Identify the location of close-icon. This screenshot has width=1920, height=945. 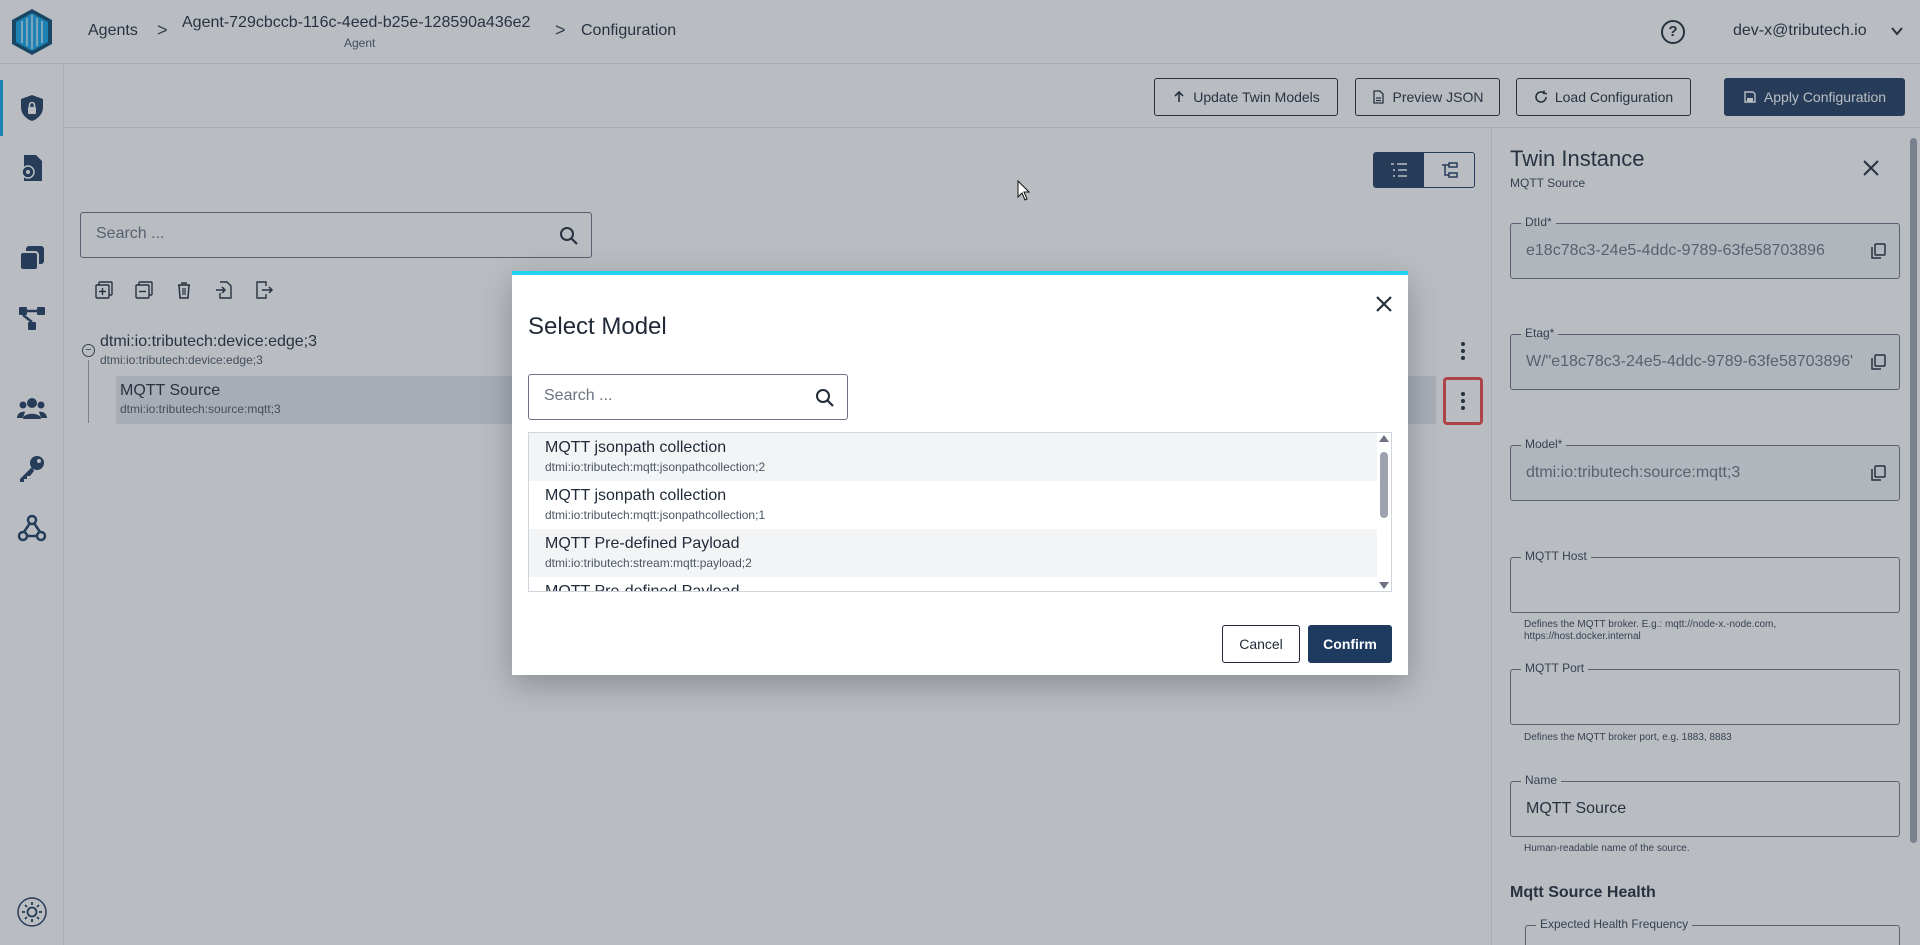
(1384, 304).